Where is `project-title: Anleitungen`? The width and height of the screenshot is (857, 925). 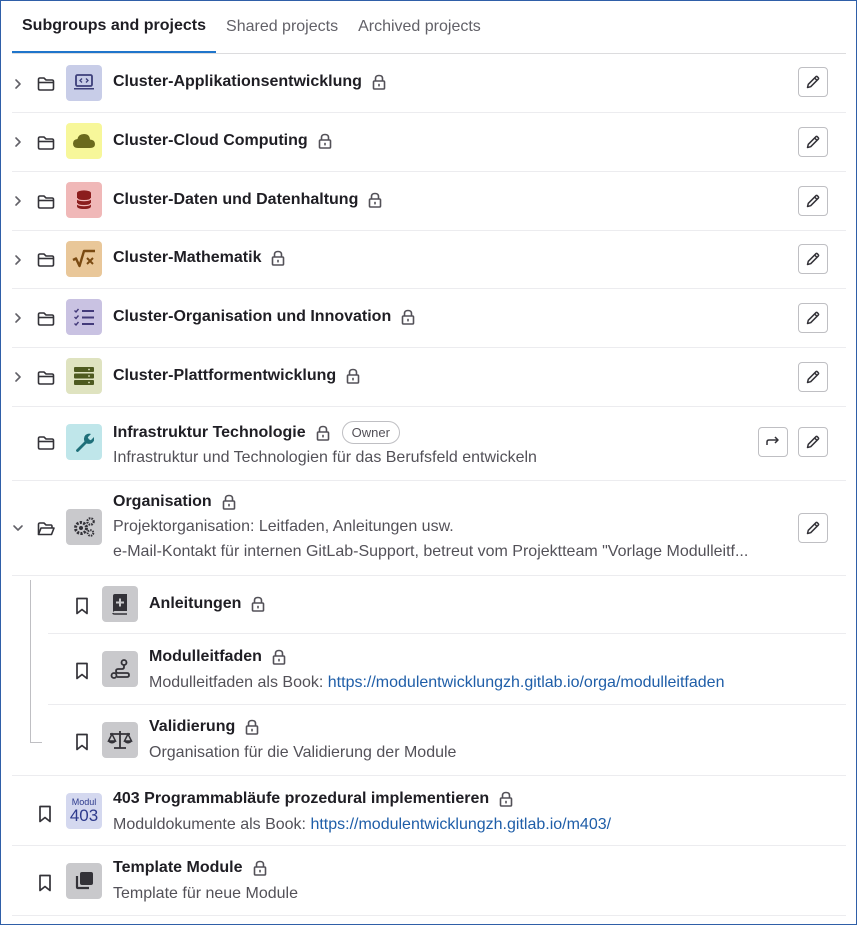 project-title: Anleitungen is located at coordinates (207, 604).